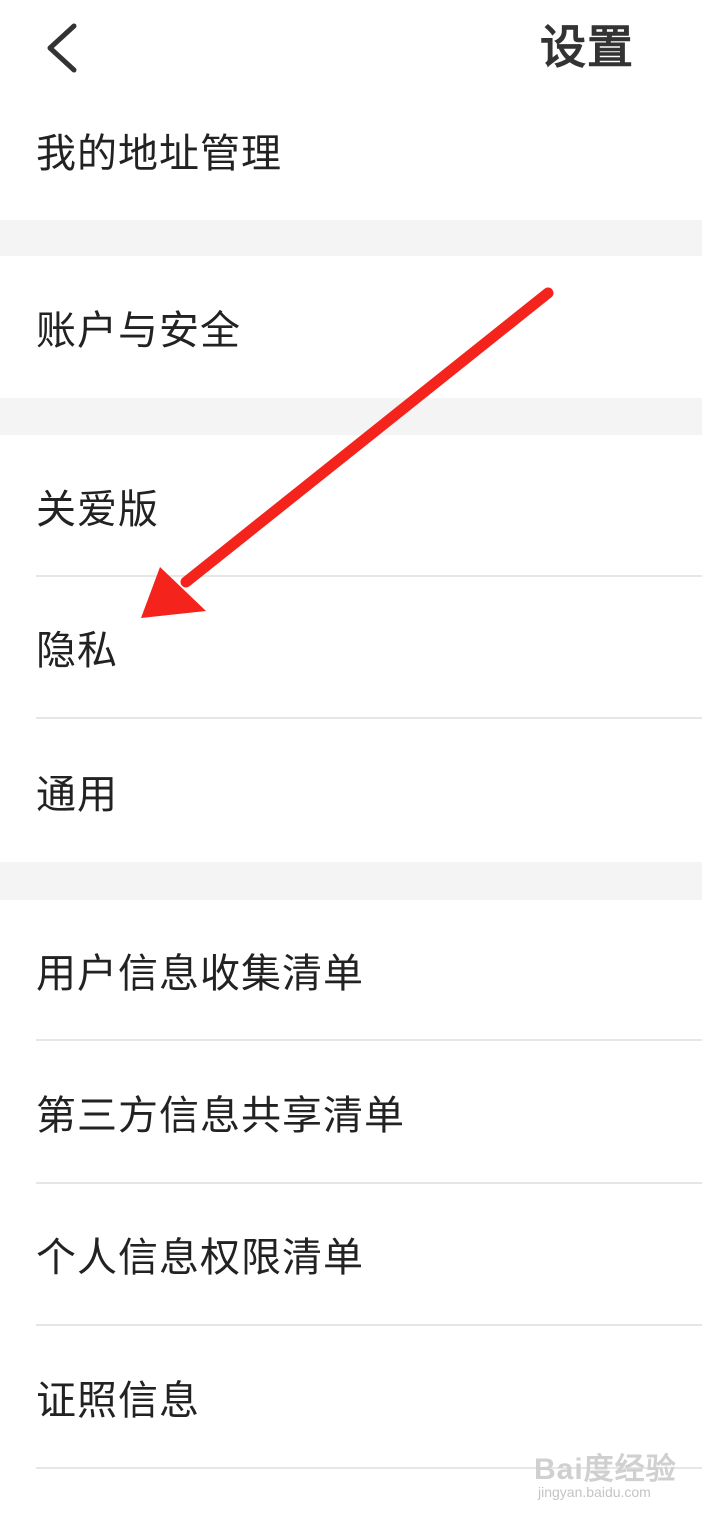  I want to click on chevron-left-icon, so click(62, 48).